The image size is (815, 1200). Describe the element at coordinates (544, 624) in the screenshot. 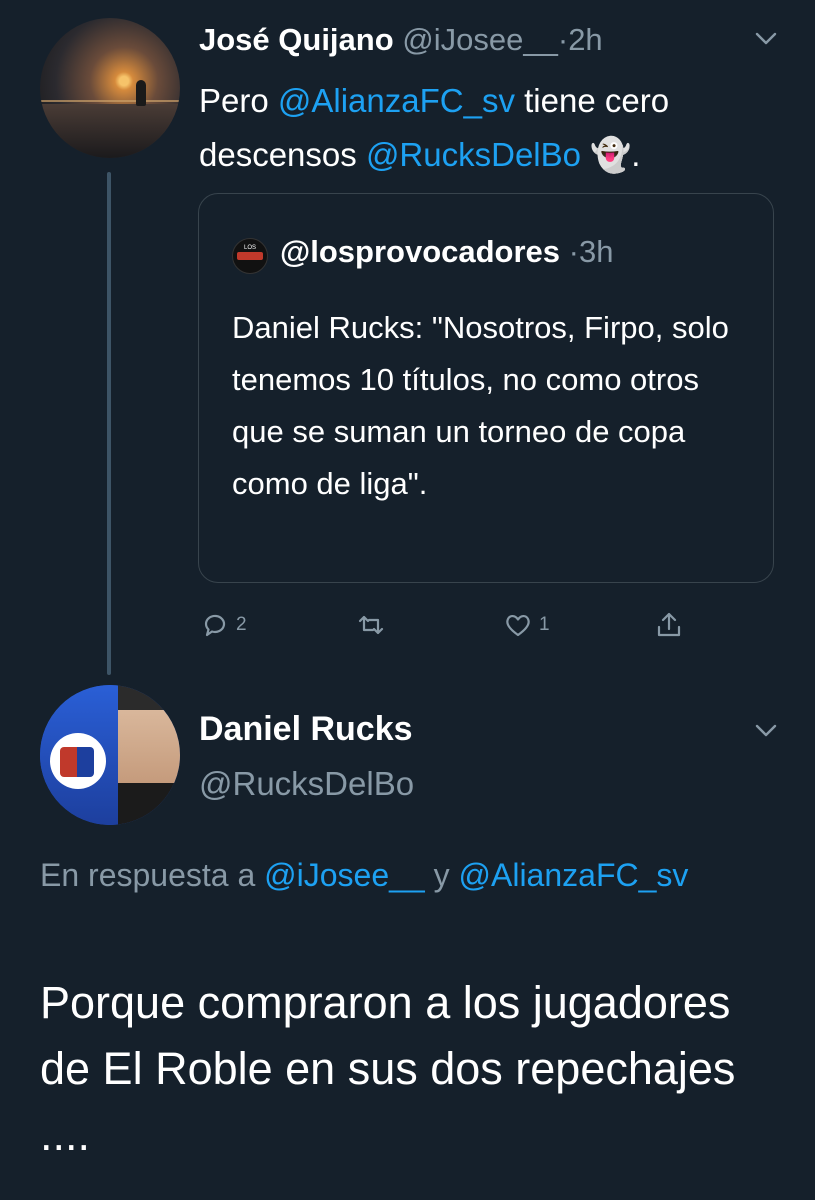

I see `like-count: 1` at that location.